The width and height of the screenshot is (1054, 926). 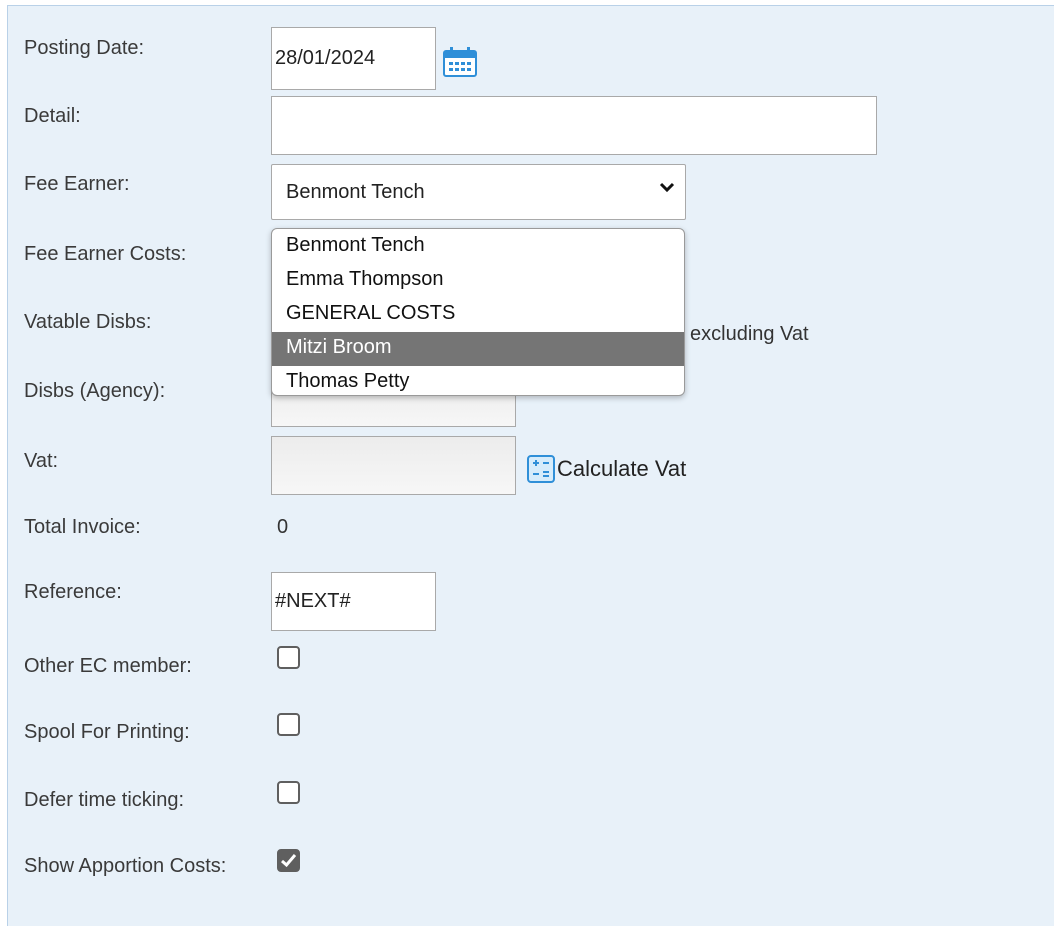 I want to click on calculate-vat-button: Calculate Vat, so click(x=606, y=469).